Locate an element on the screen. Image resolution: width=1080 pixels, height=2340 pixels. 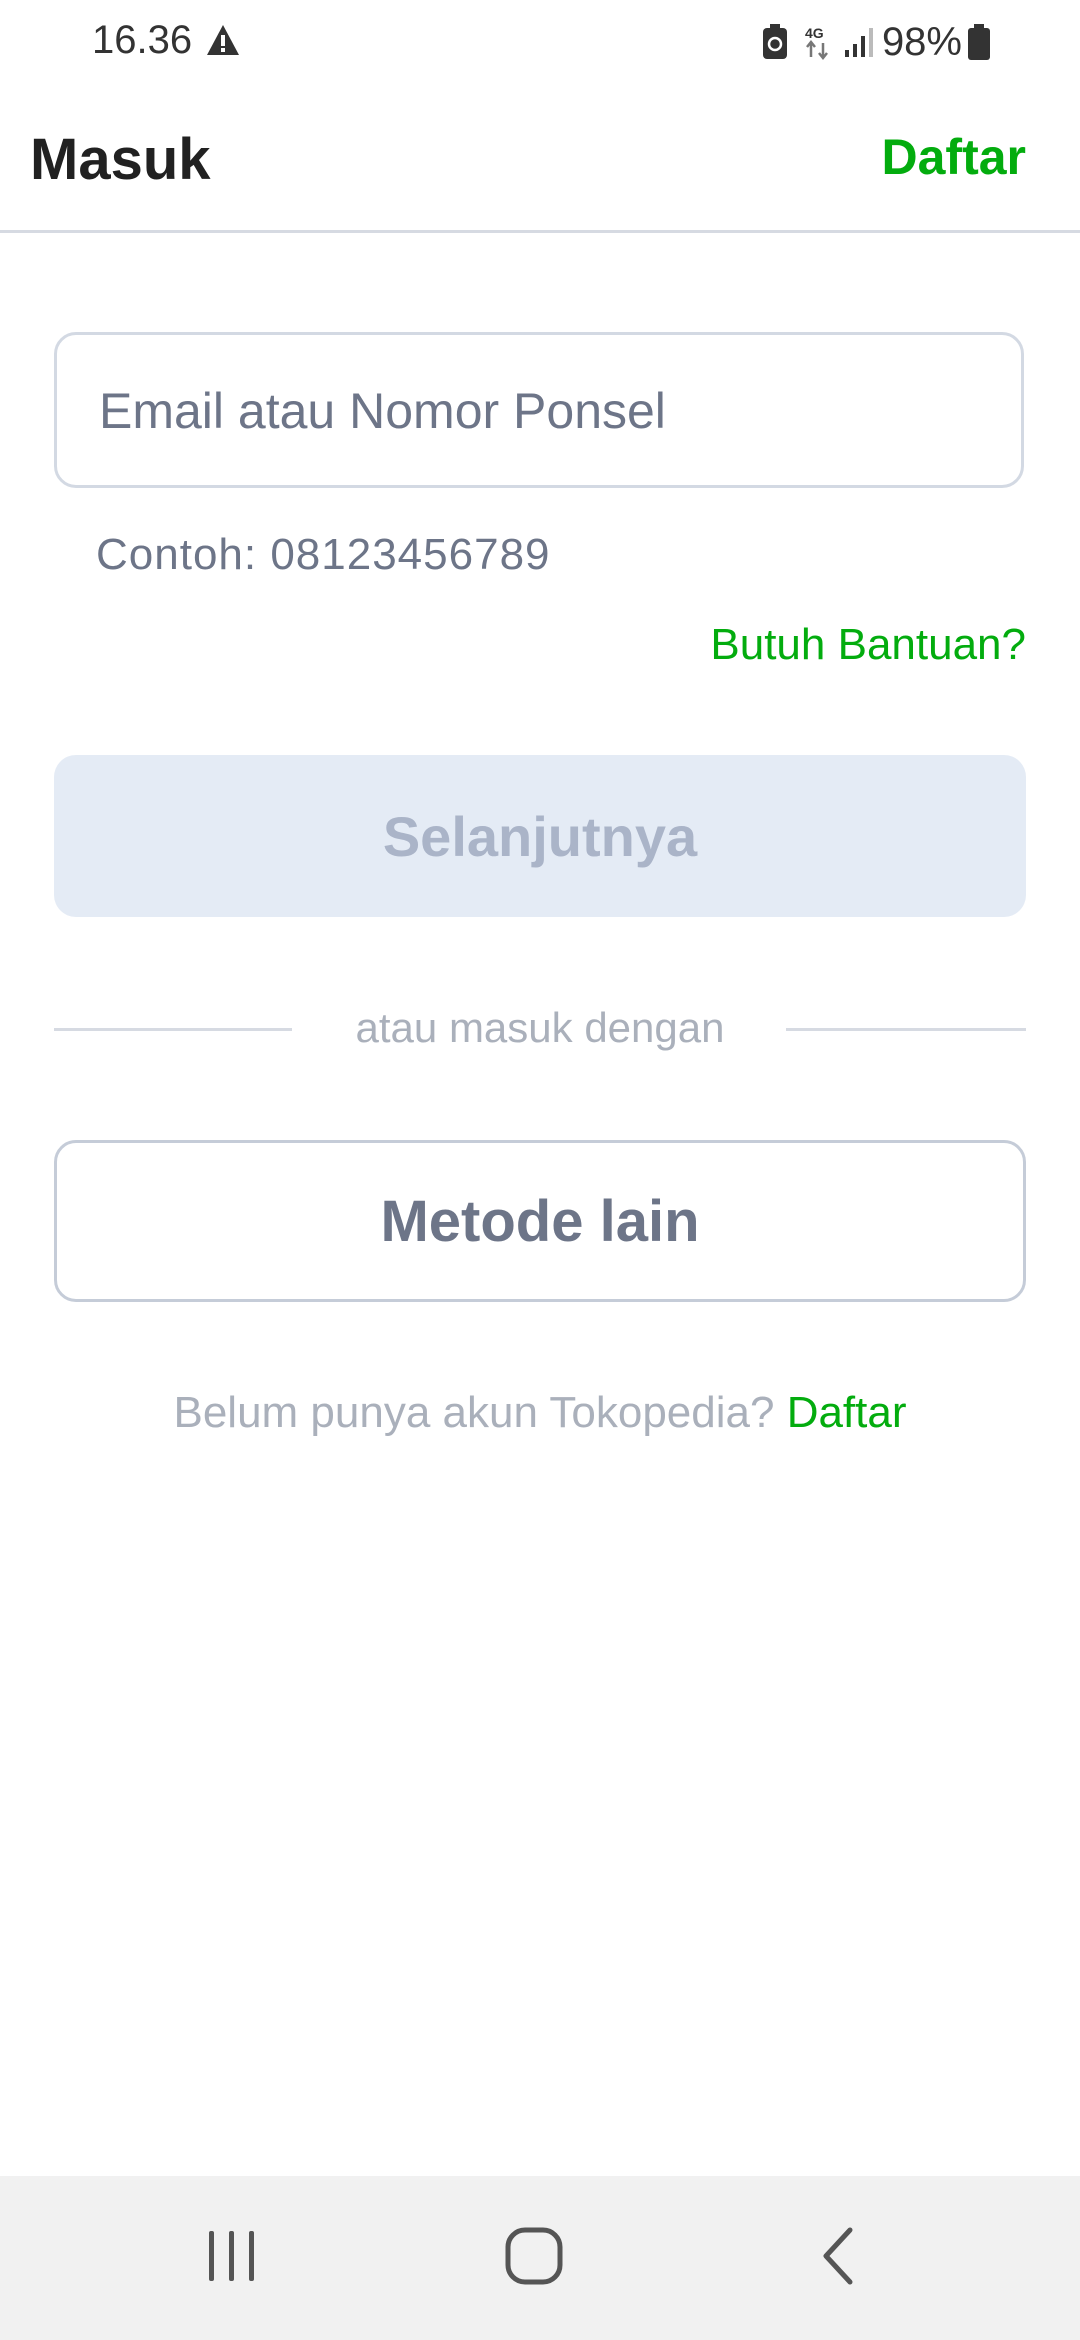
system-nav-bar is located at coordinates (540, 2258).